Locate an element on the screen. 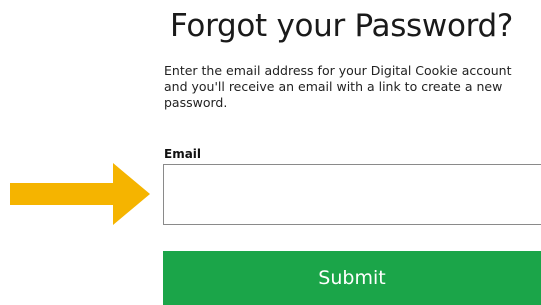 This screenshot has height=305, width=541. arrow-right-icon is located at coordinates (80, 194).